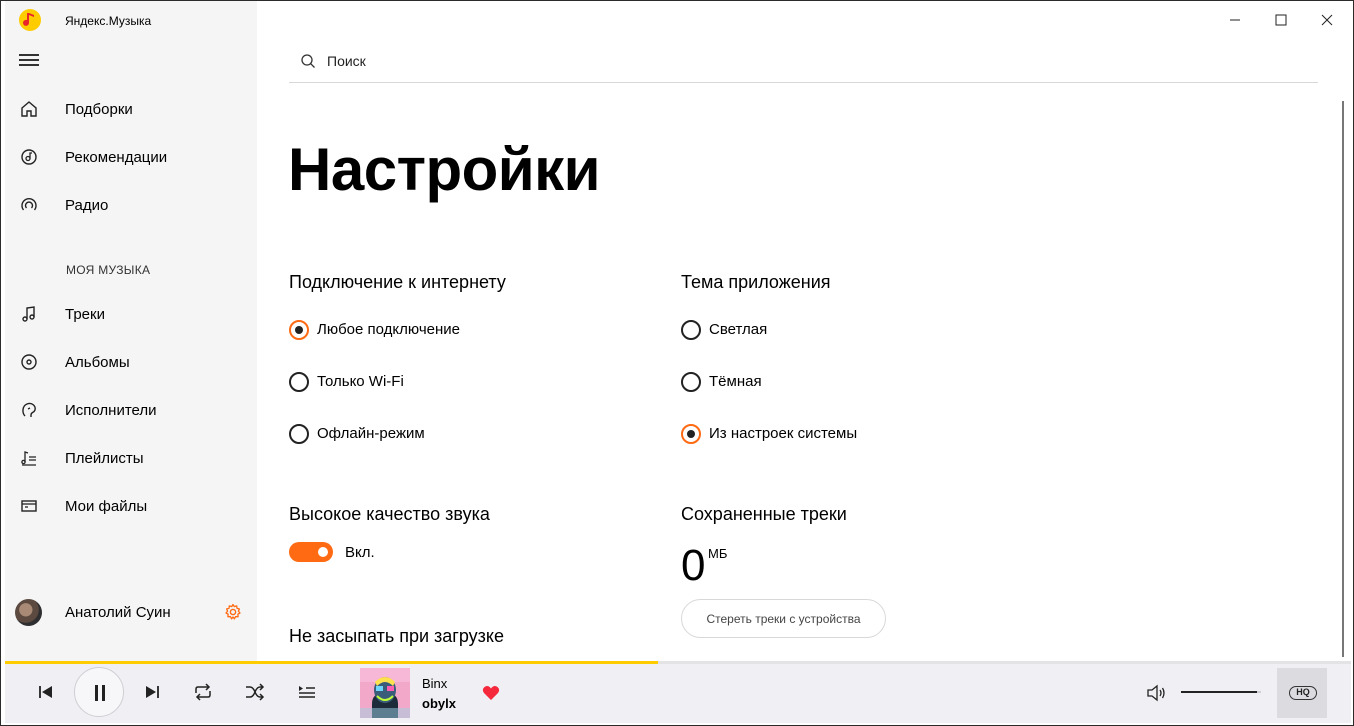 This screenshot has width=1354, height=726. Describe the element at coordinates (203, 692) in the screenshot. I see `repeat-icon` at that location.